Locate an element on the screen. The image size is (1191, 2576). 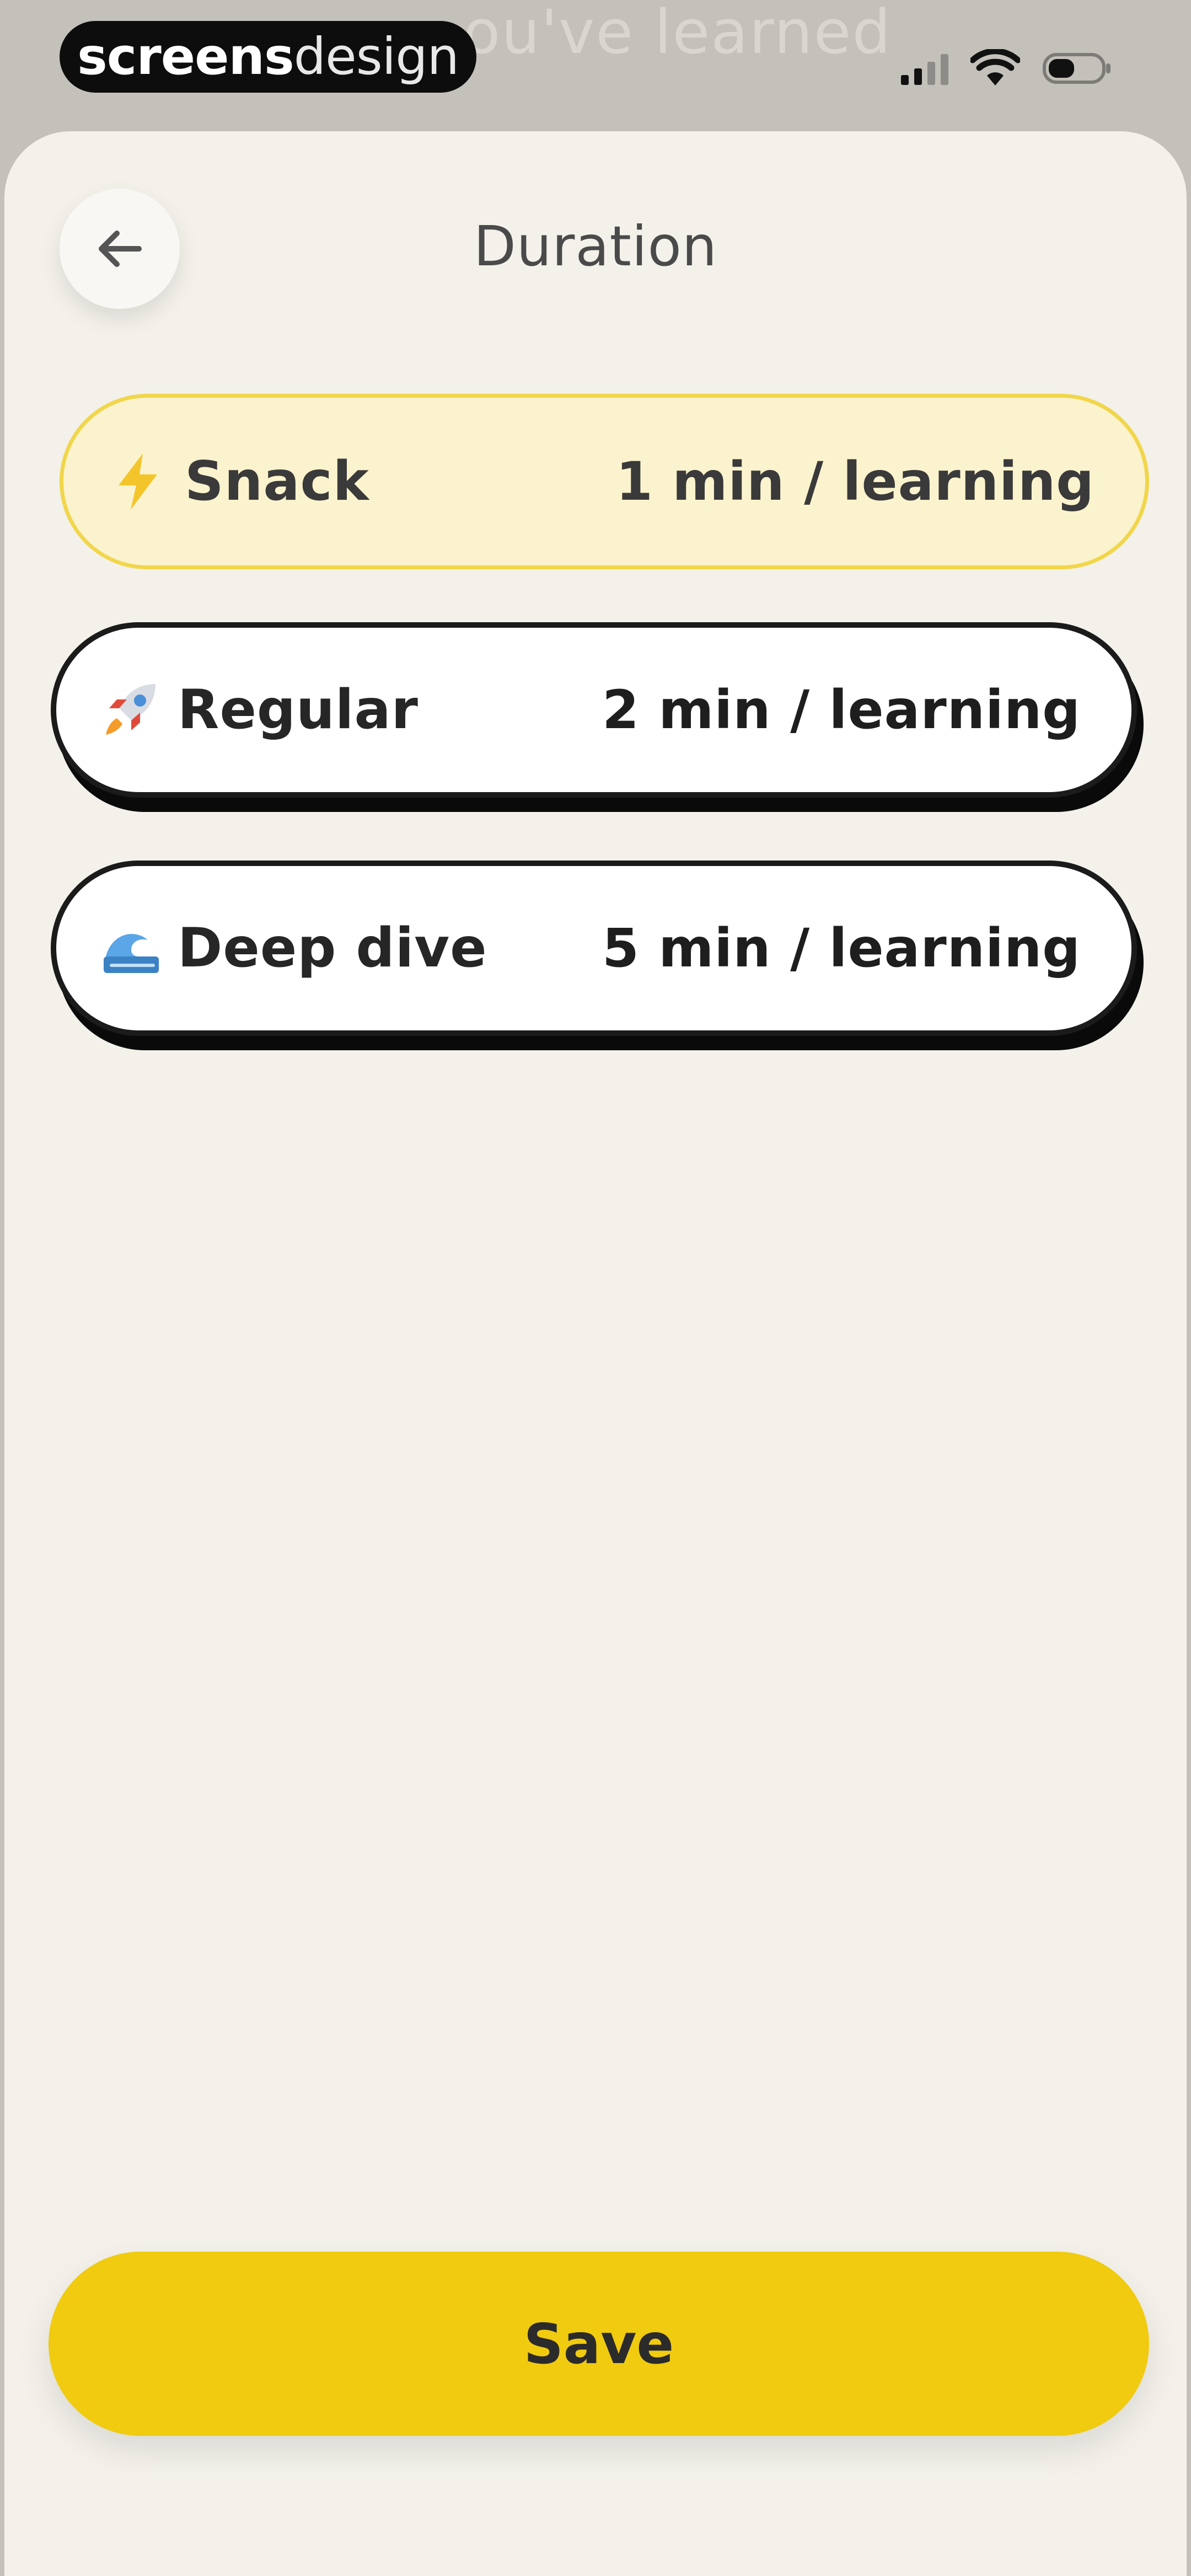
option-label: Regular is located at coordinates (299, 709).